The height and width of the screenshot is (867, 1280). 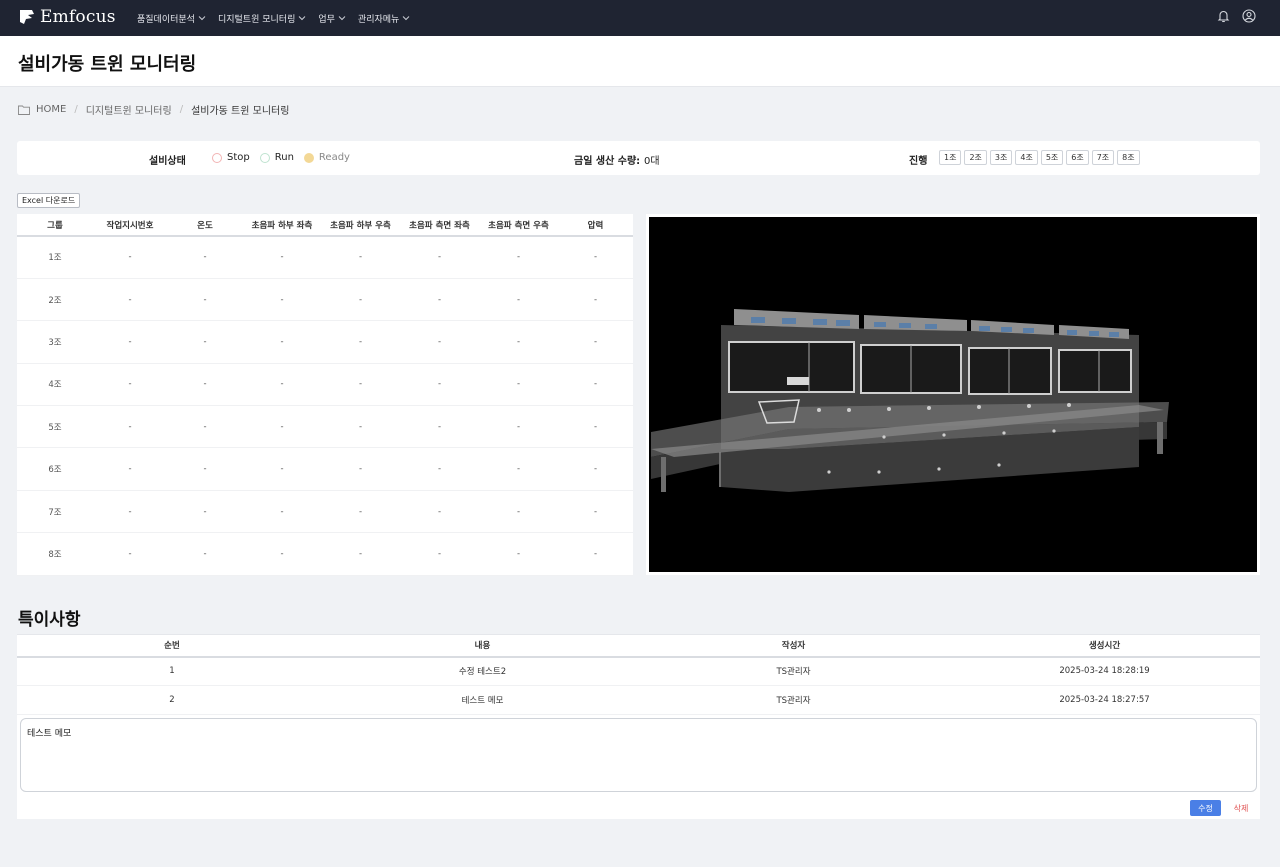 I want to click on column-header: 초음파 측면 좌측, so click(x=439, y=225).